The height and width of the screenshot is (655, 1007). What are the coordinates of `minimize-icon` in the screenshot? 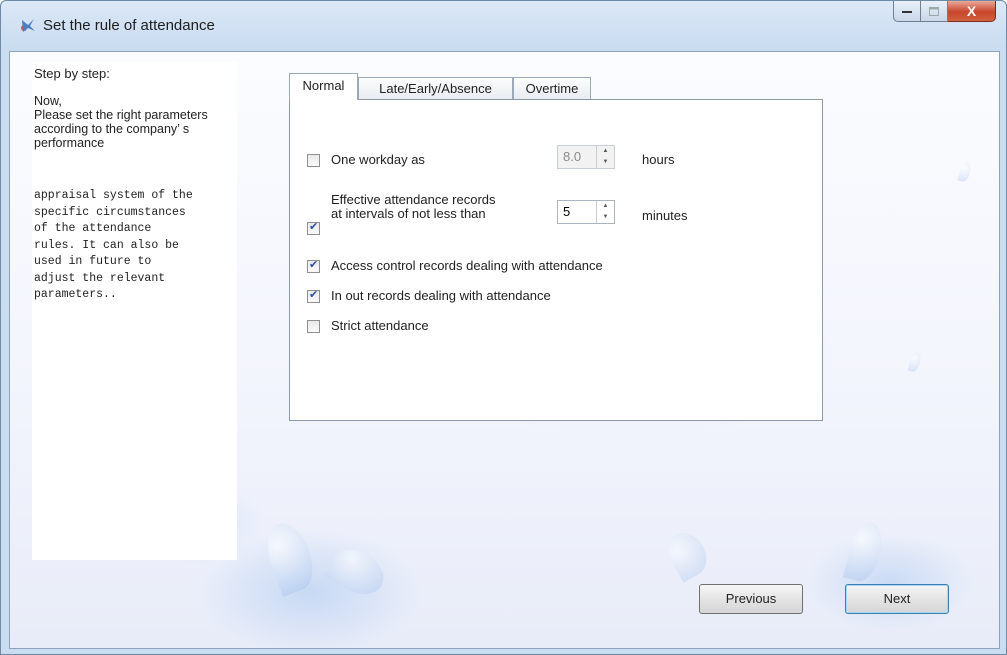 It's located at (907, 12).